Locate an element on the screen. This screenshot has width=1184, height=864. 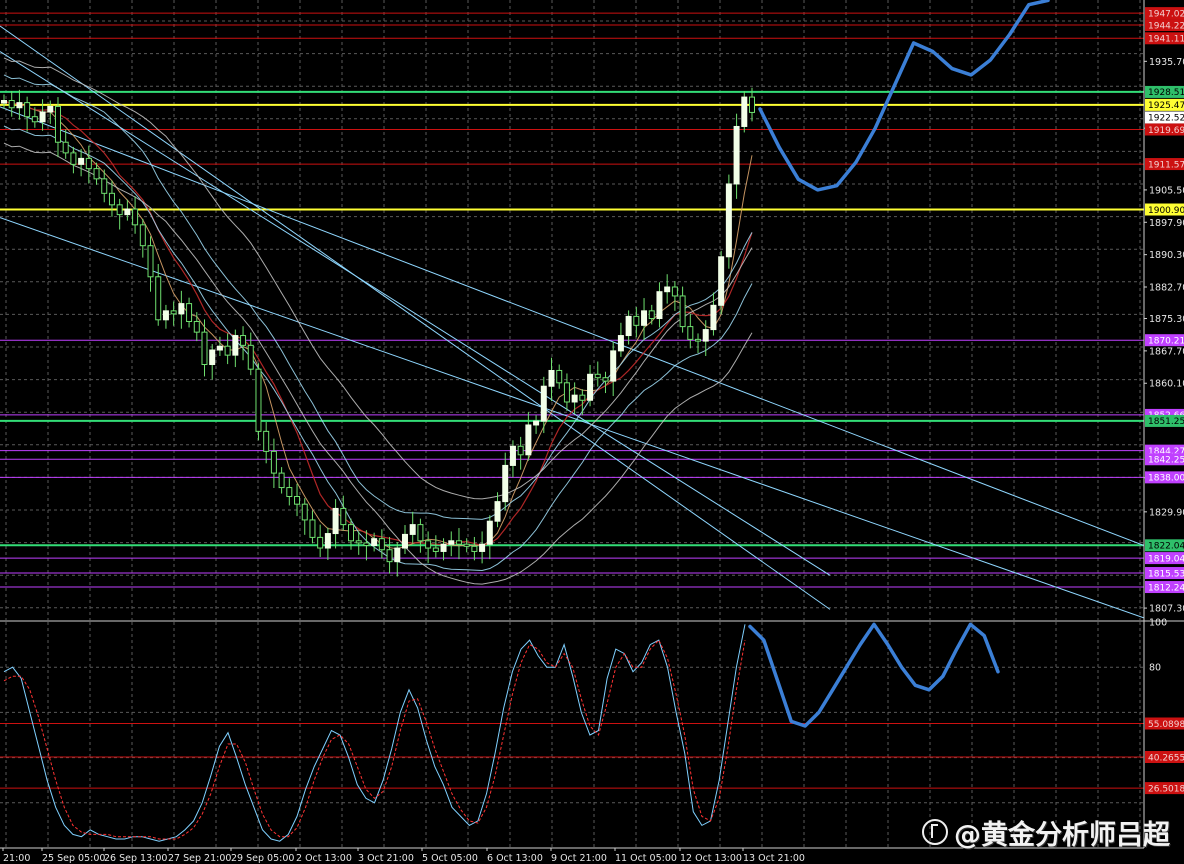
level-badge-label: 1911.57 is located at coordinates (1166, 165).